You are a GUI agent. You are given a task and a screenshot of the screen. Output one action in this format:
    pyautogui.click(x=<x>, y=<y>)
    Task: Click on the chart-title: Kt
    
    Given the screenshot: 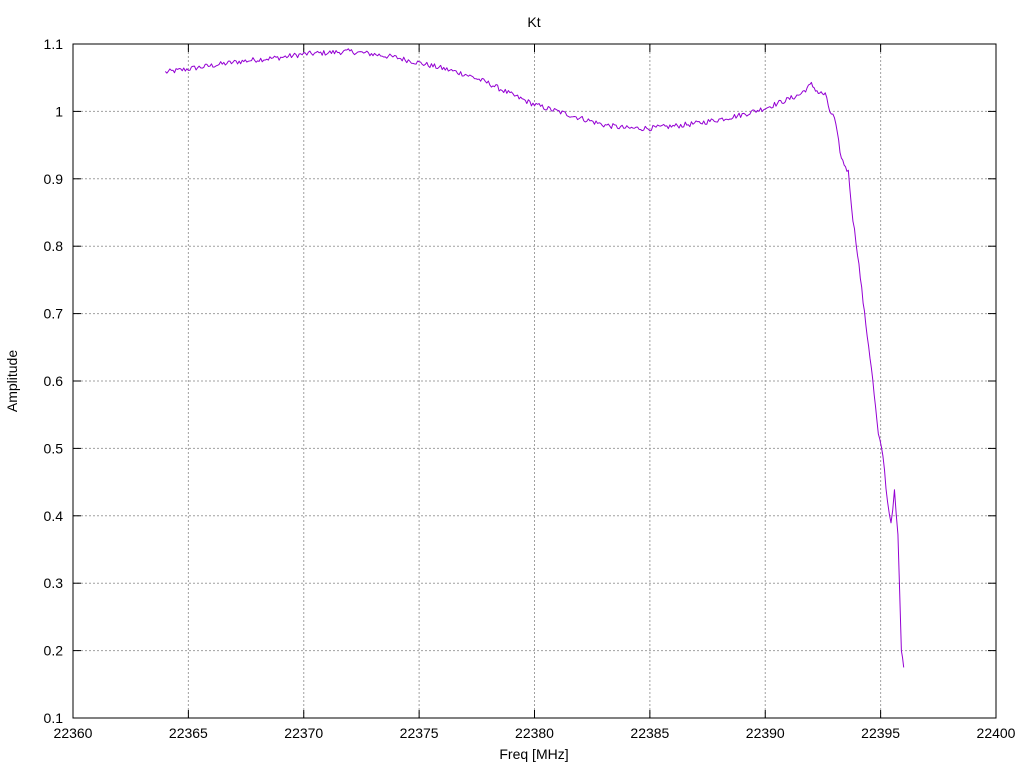 What is the action you would take?
    pyautogui.click(x=533, y=22)
    